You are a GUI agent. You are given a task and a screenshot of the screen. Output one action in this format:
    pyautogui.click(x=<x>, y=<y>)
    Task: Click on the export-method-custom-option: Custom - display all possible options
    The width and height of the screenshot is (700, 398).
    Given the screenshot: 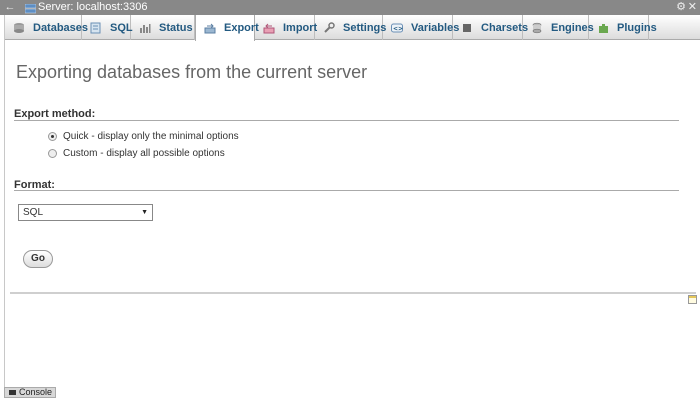 What is the action you would take?
    pyautogui.click(x=136, y=153)
    